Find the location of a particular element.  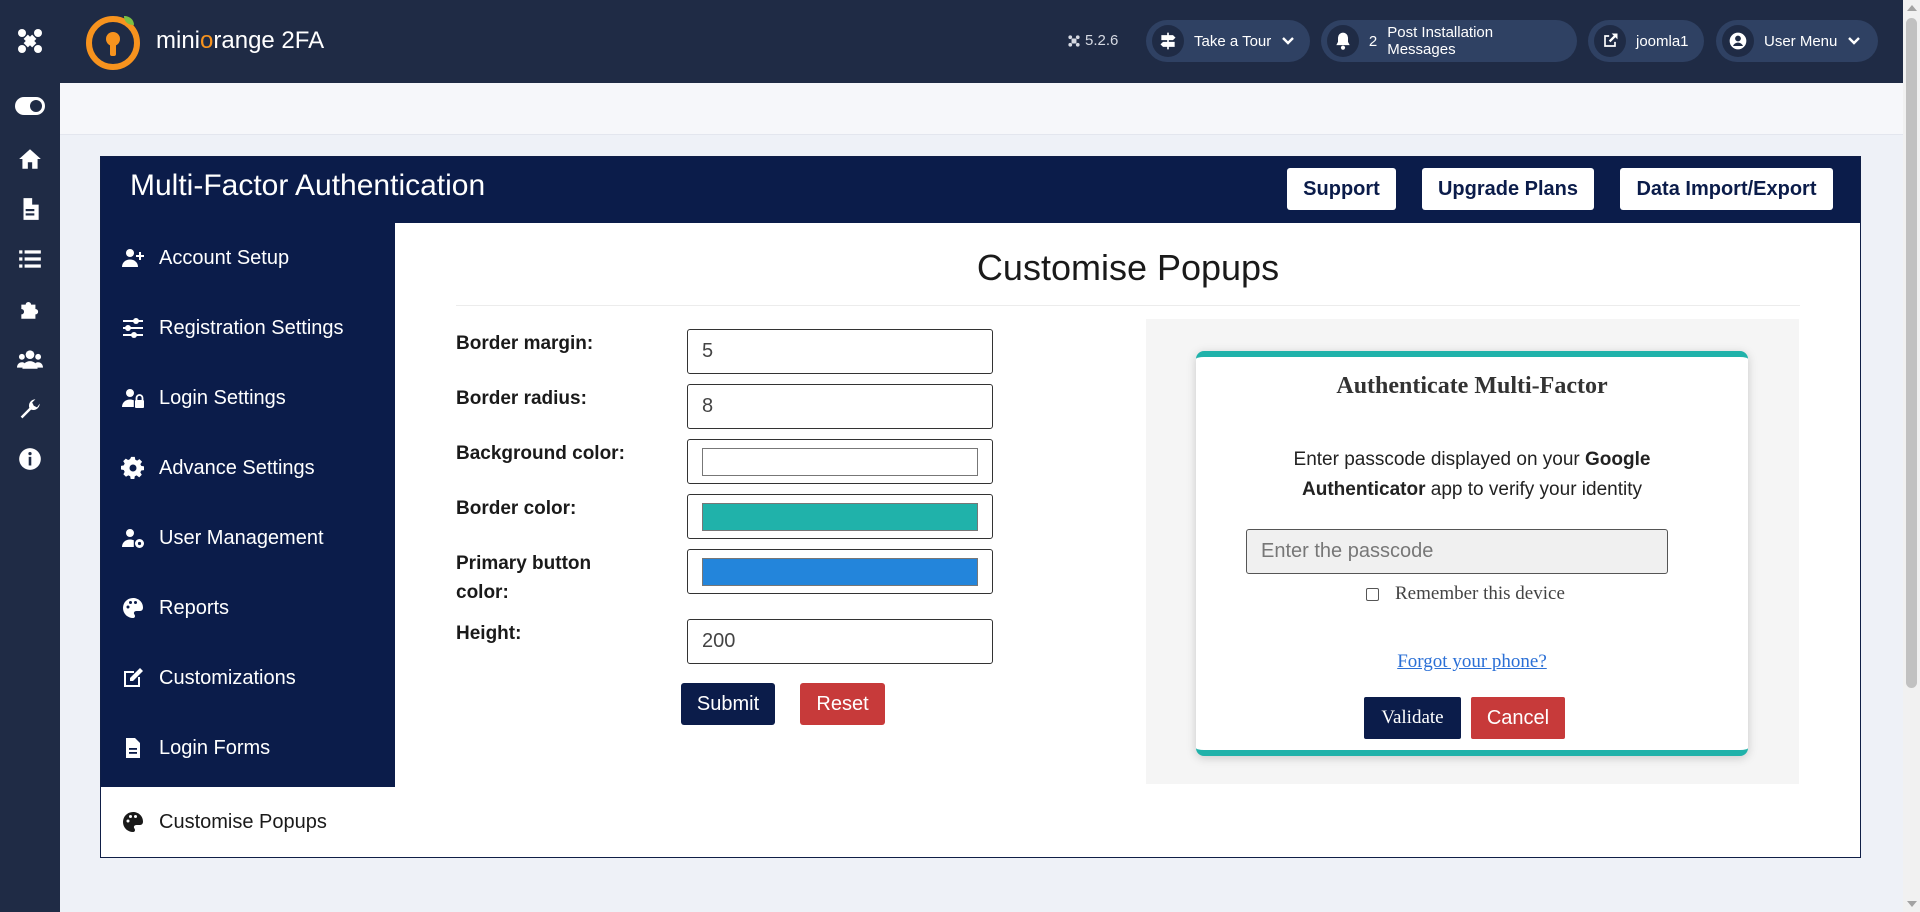

sidebar-item-advance-settings: Advance Settings is located at coordinates (248, 468).